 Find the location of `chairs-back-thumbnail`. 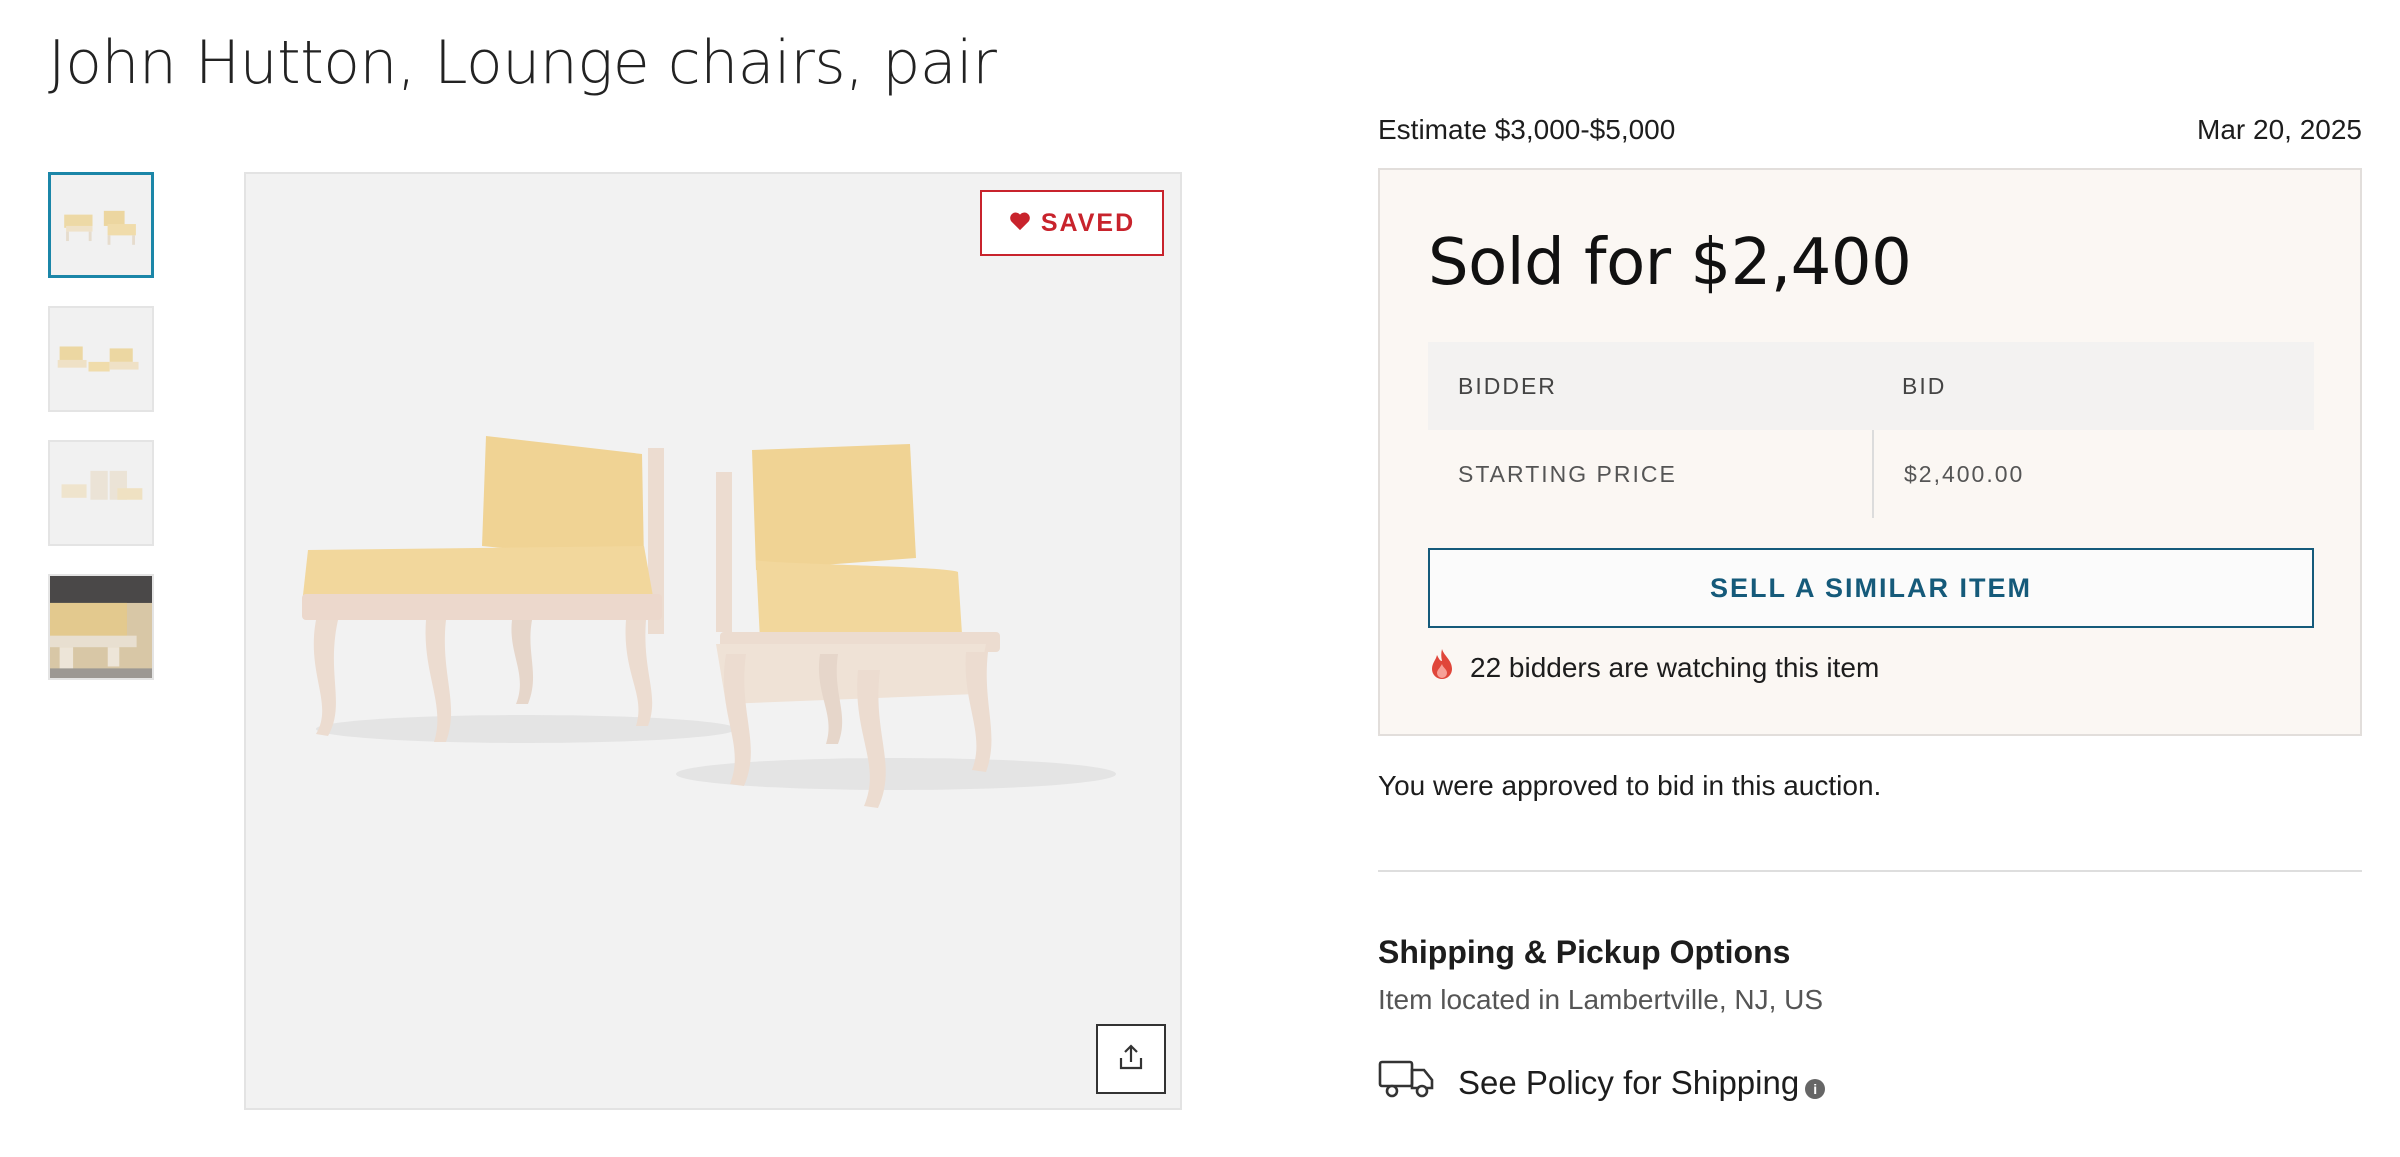

chairs-back-thumbnail is located at coordinates (102, 485).